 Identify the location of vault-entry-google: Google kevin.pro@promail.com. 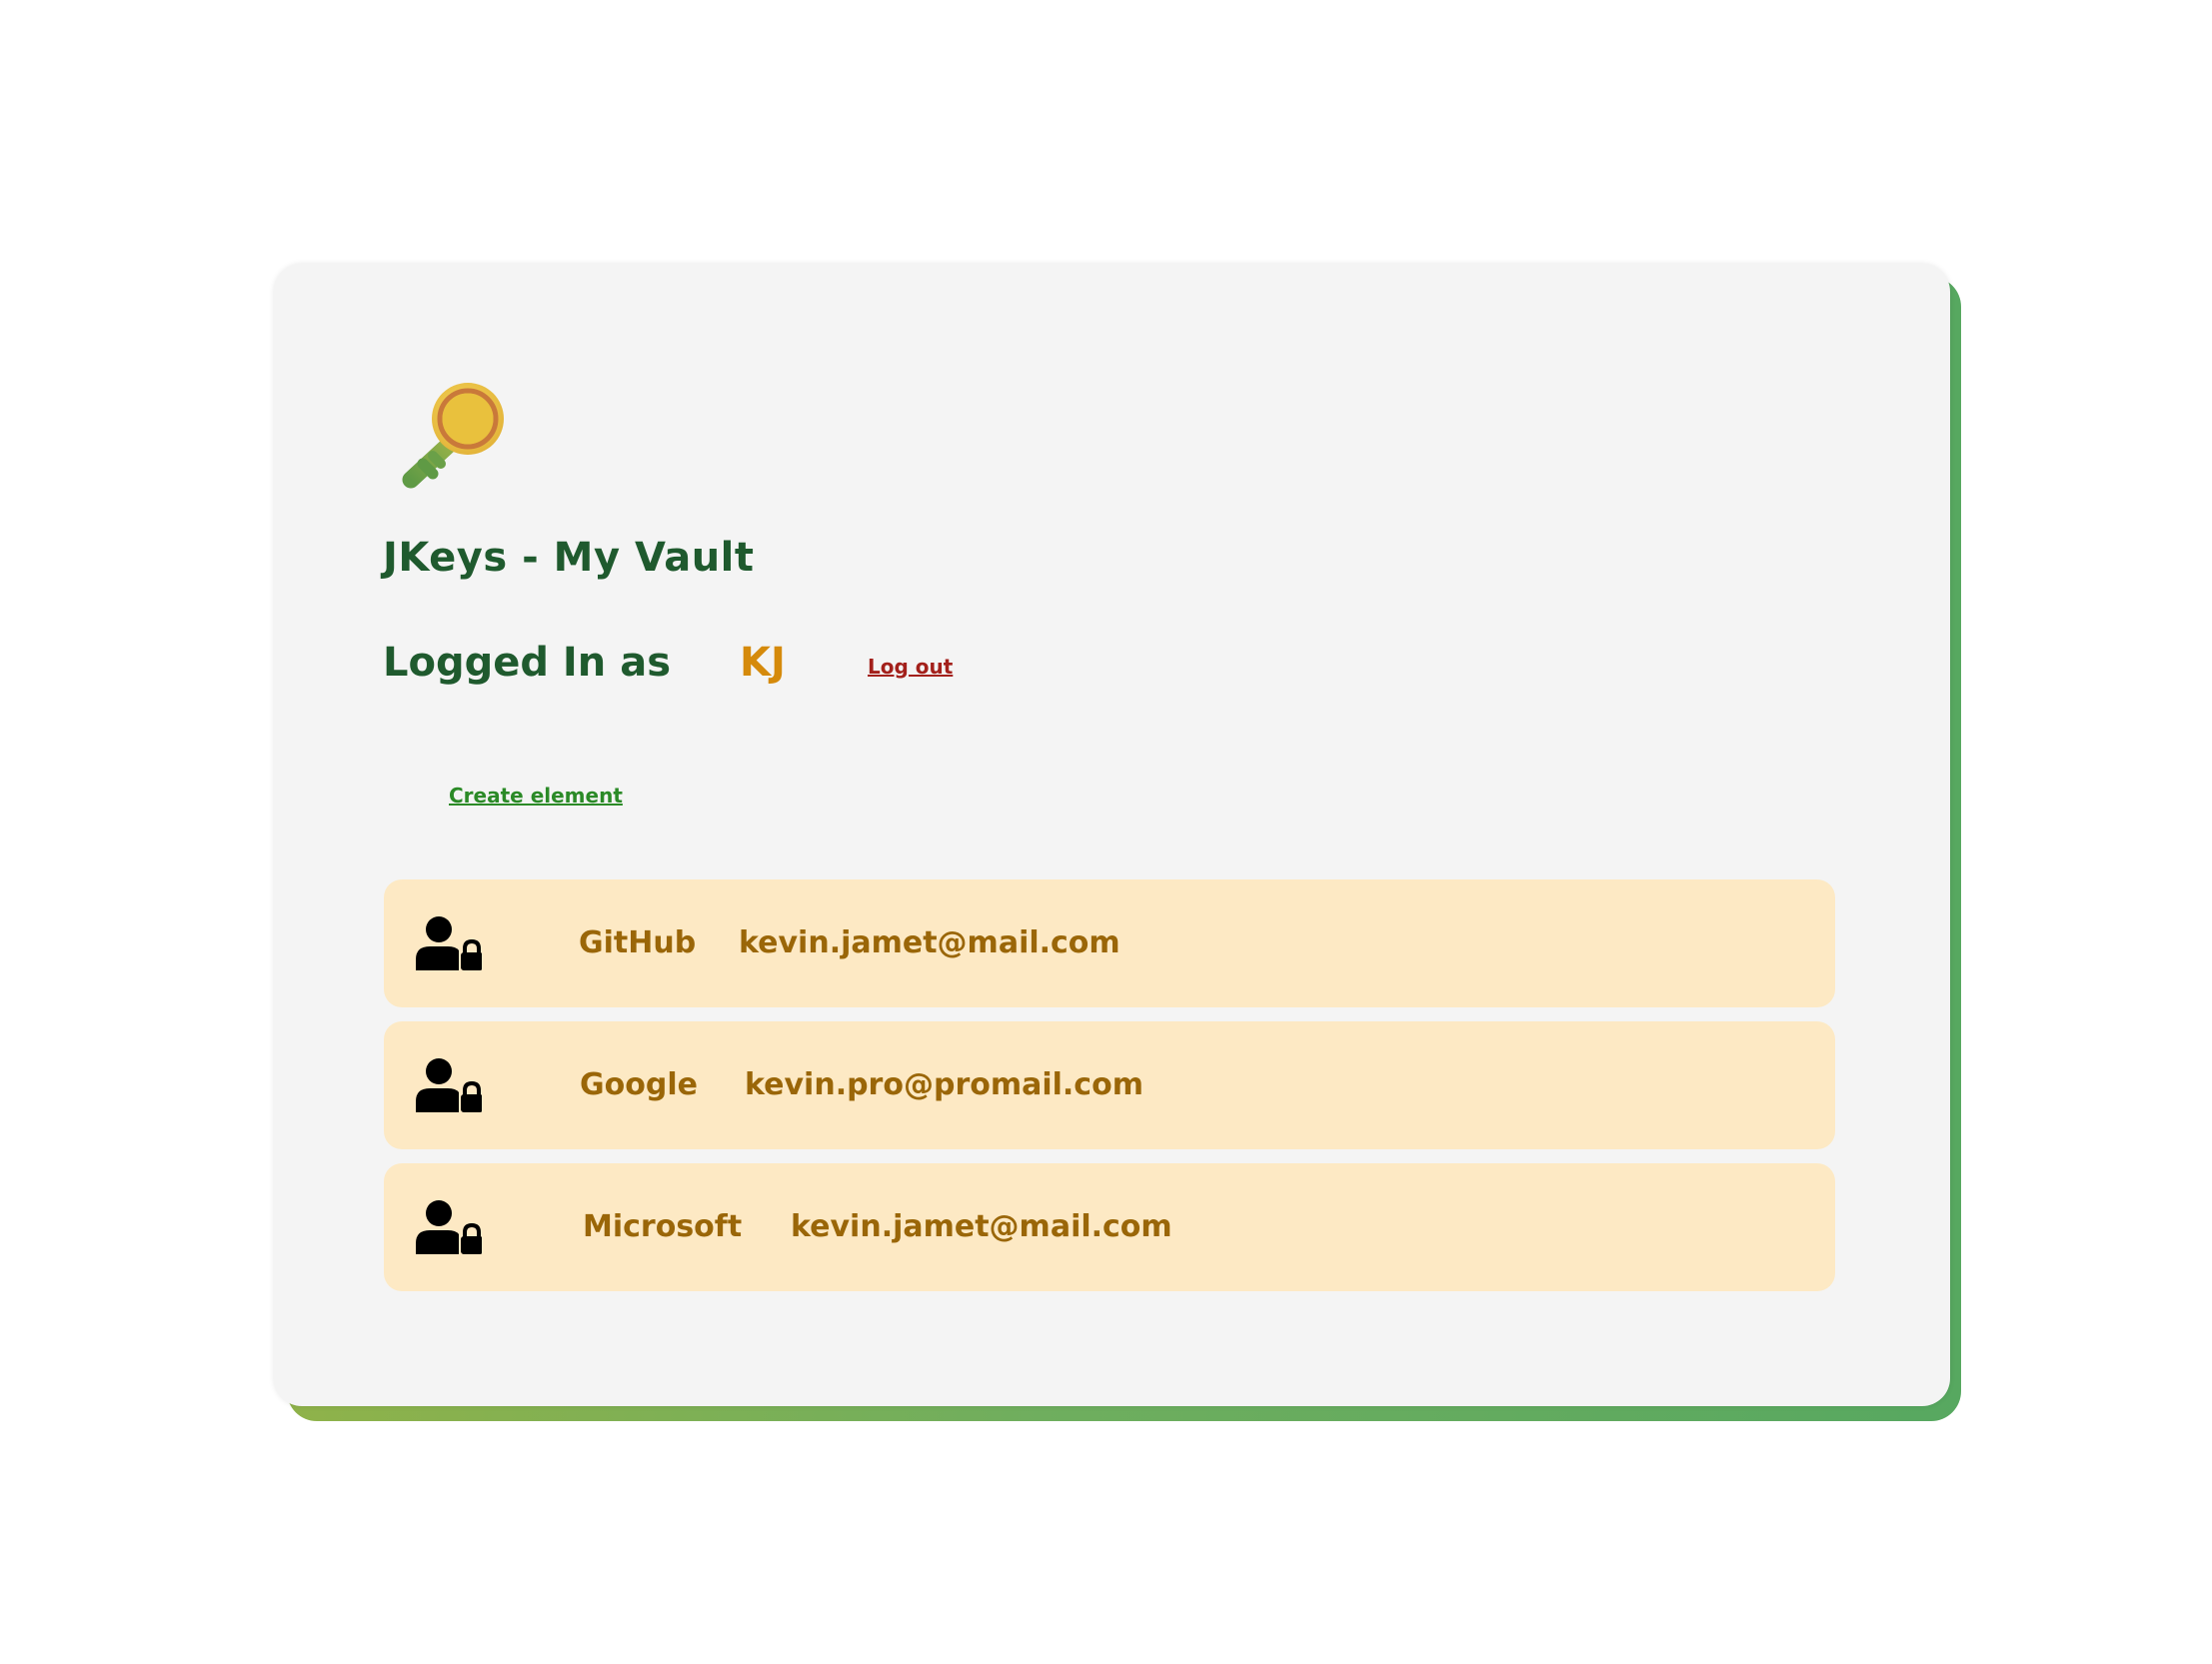
(1109, 1085).